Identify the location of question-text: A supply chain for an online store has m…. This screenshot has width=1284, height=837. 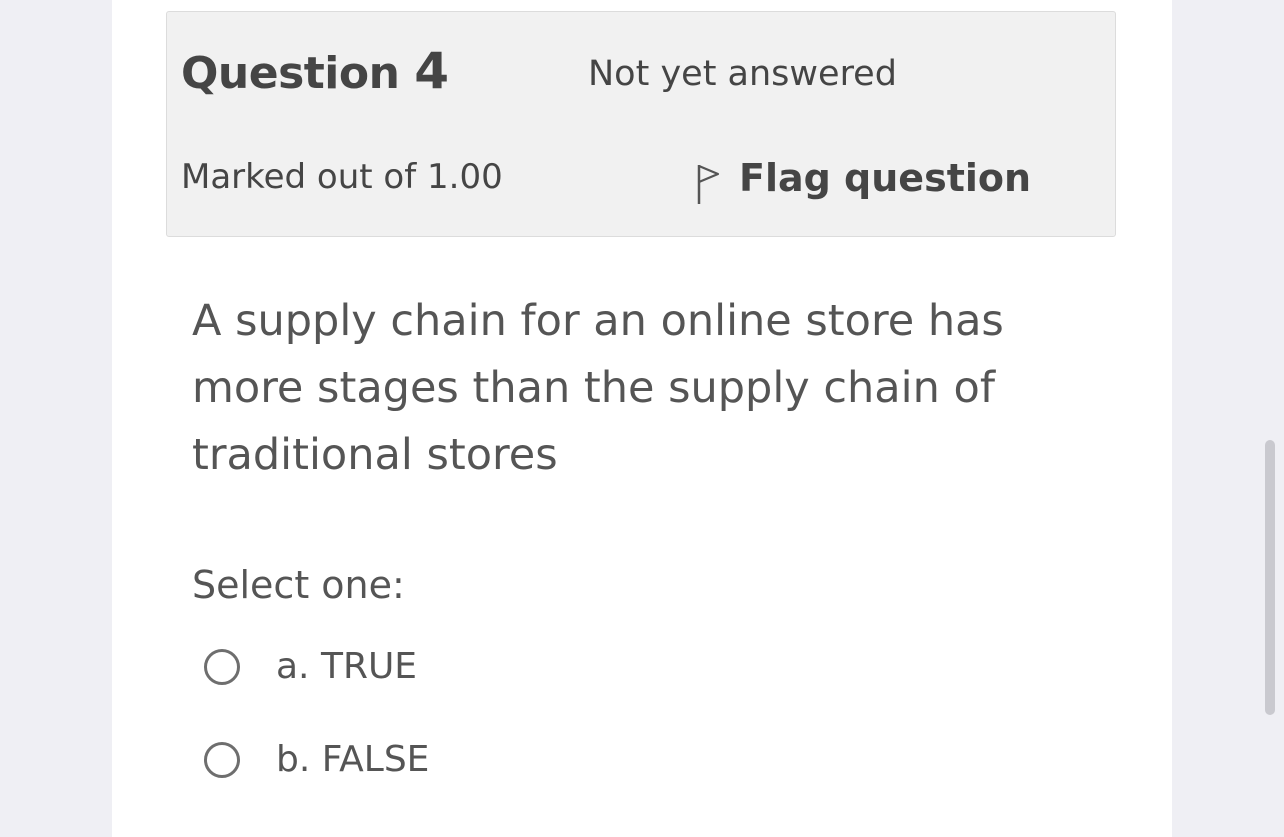
(598, 388).